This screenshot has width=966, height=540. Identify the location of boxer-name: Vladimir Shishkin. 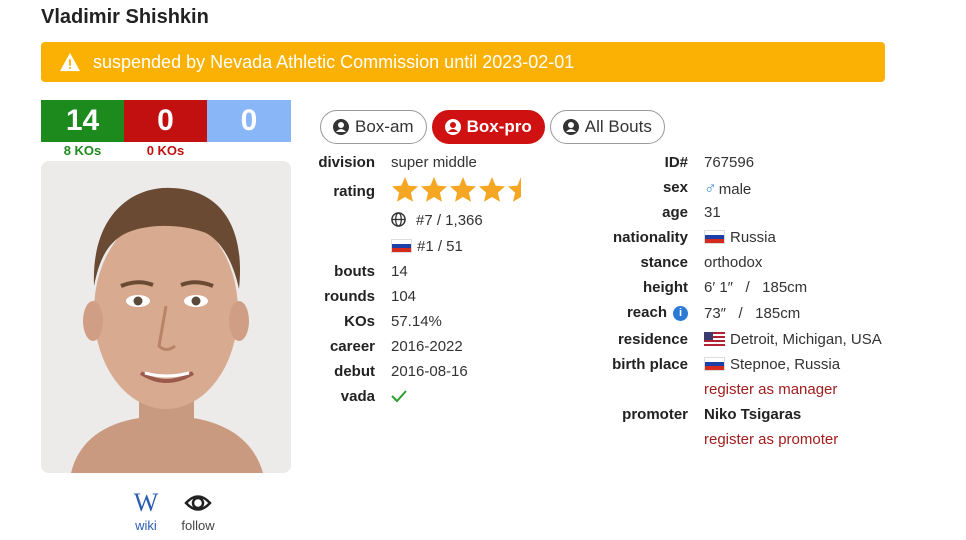
(125, 17).